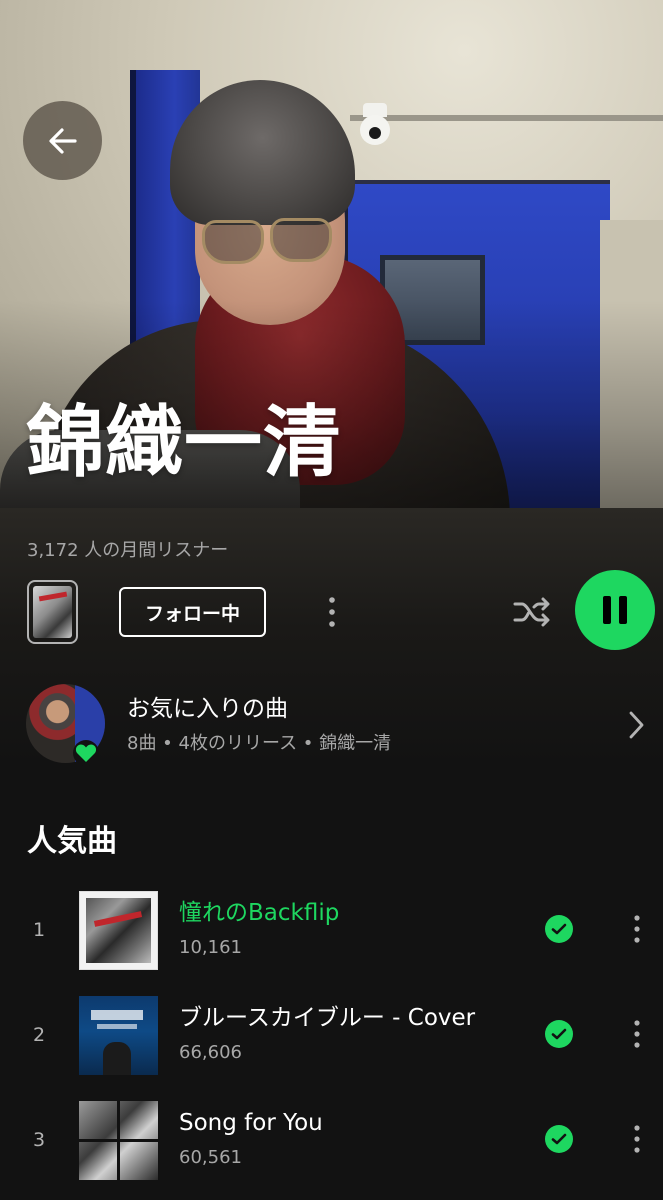 The height and width of the screenshot is (1200, 663). I want to click on track-title: Song for You, so click(251, 1123).